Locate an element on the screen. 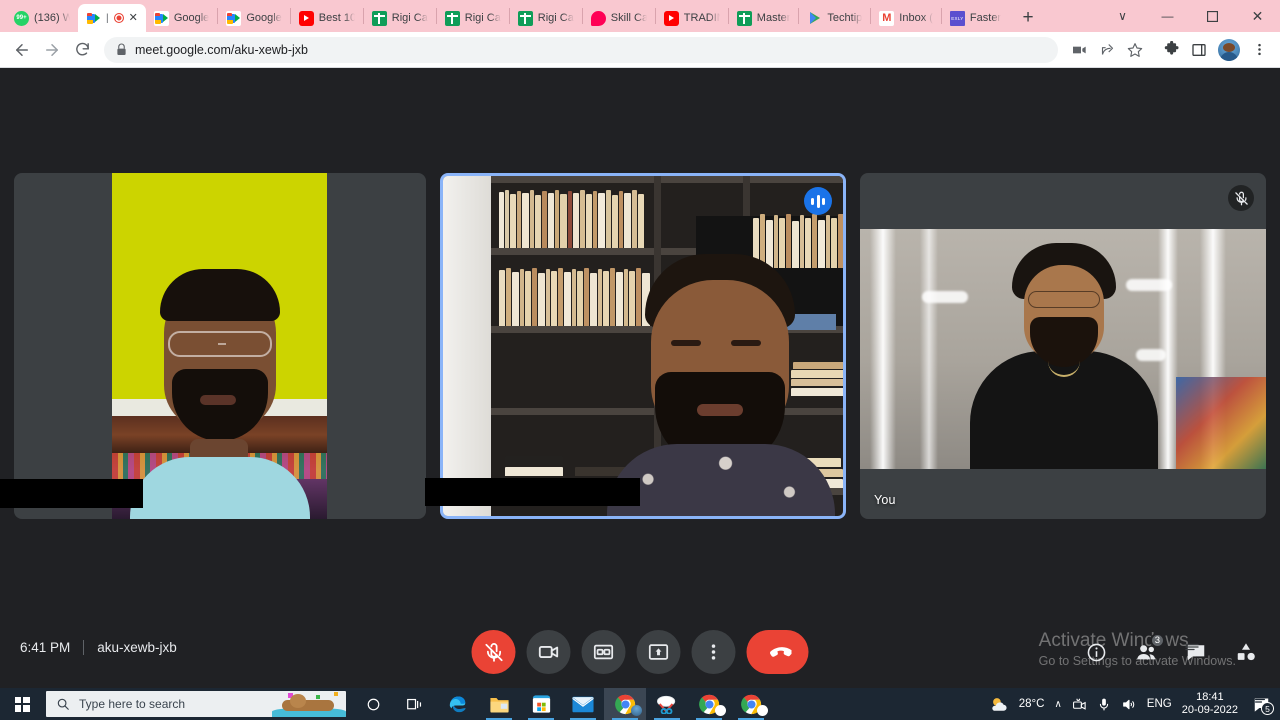 This screenshot has width=1280, height=720. side-panel-icon is located at coordinates (1199, 50).